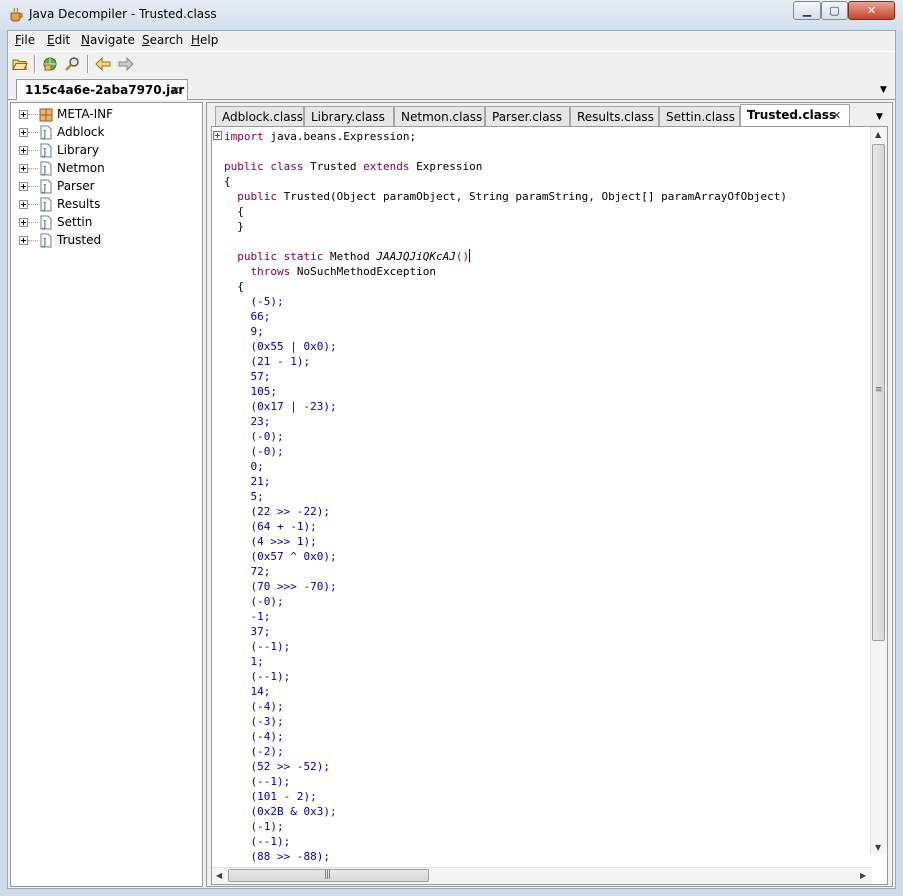 The width and height of the screenshot is (903, 896). What do you see at coordinates (219, 875) in the screenshot?
I see `scroll-left-icon: ◀` at bounding box center [219, 875].